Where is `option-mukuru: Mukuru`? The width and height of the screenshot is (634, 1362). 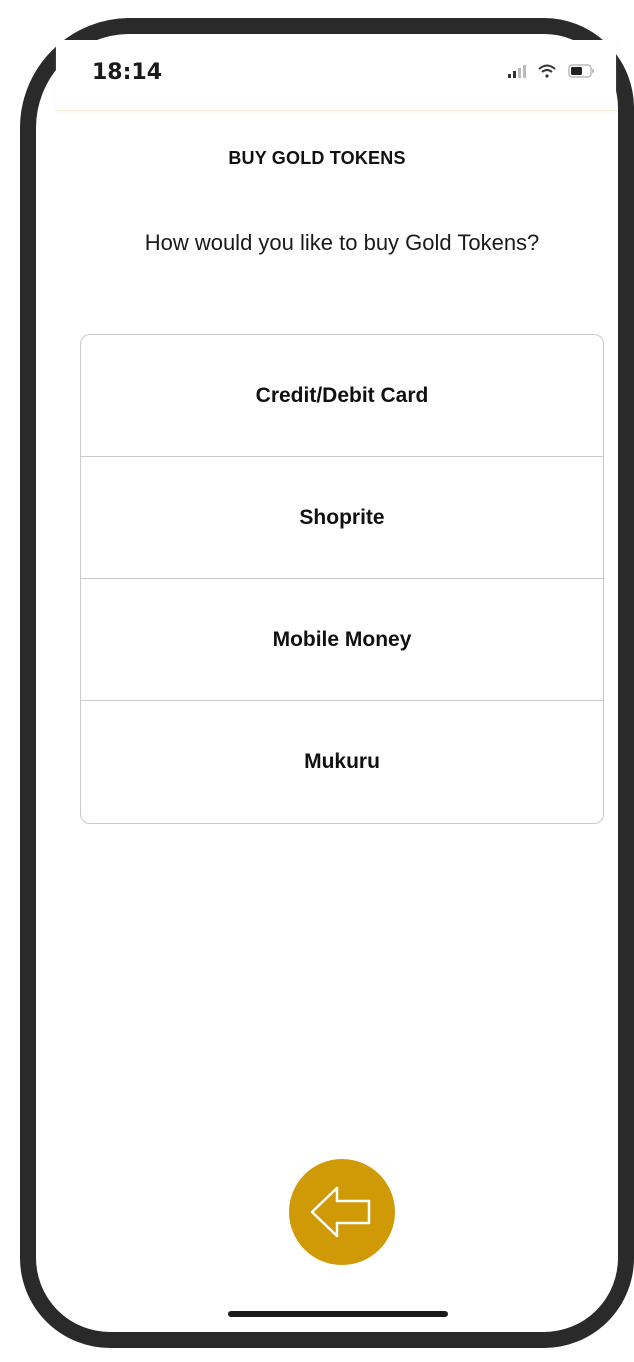
option-mukuru: Mukuru is located at coordinates (342, 762).